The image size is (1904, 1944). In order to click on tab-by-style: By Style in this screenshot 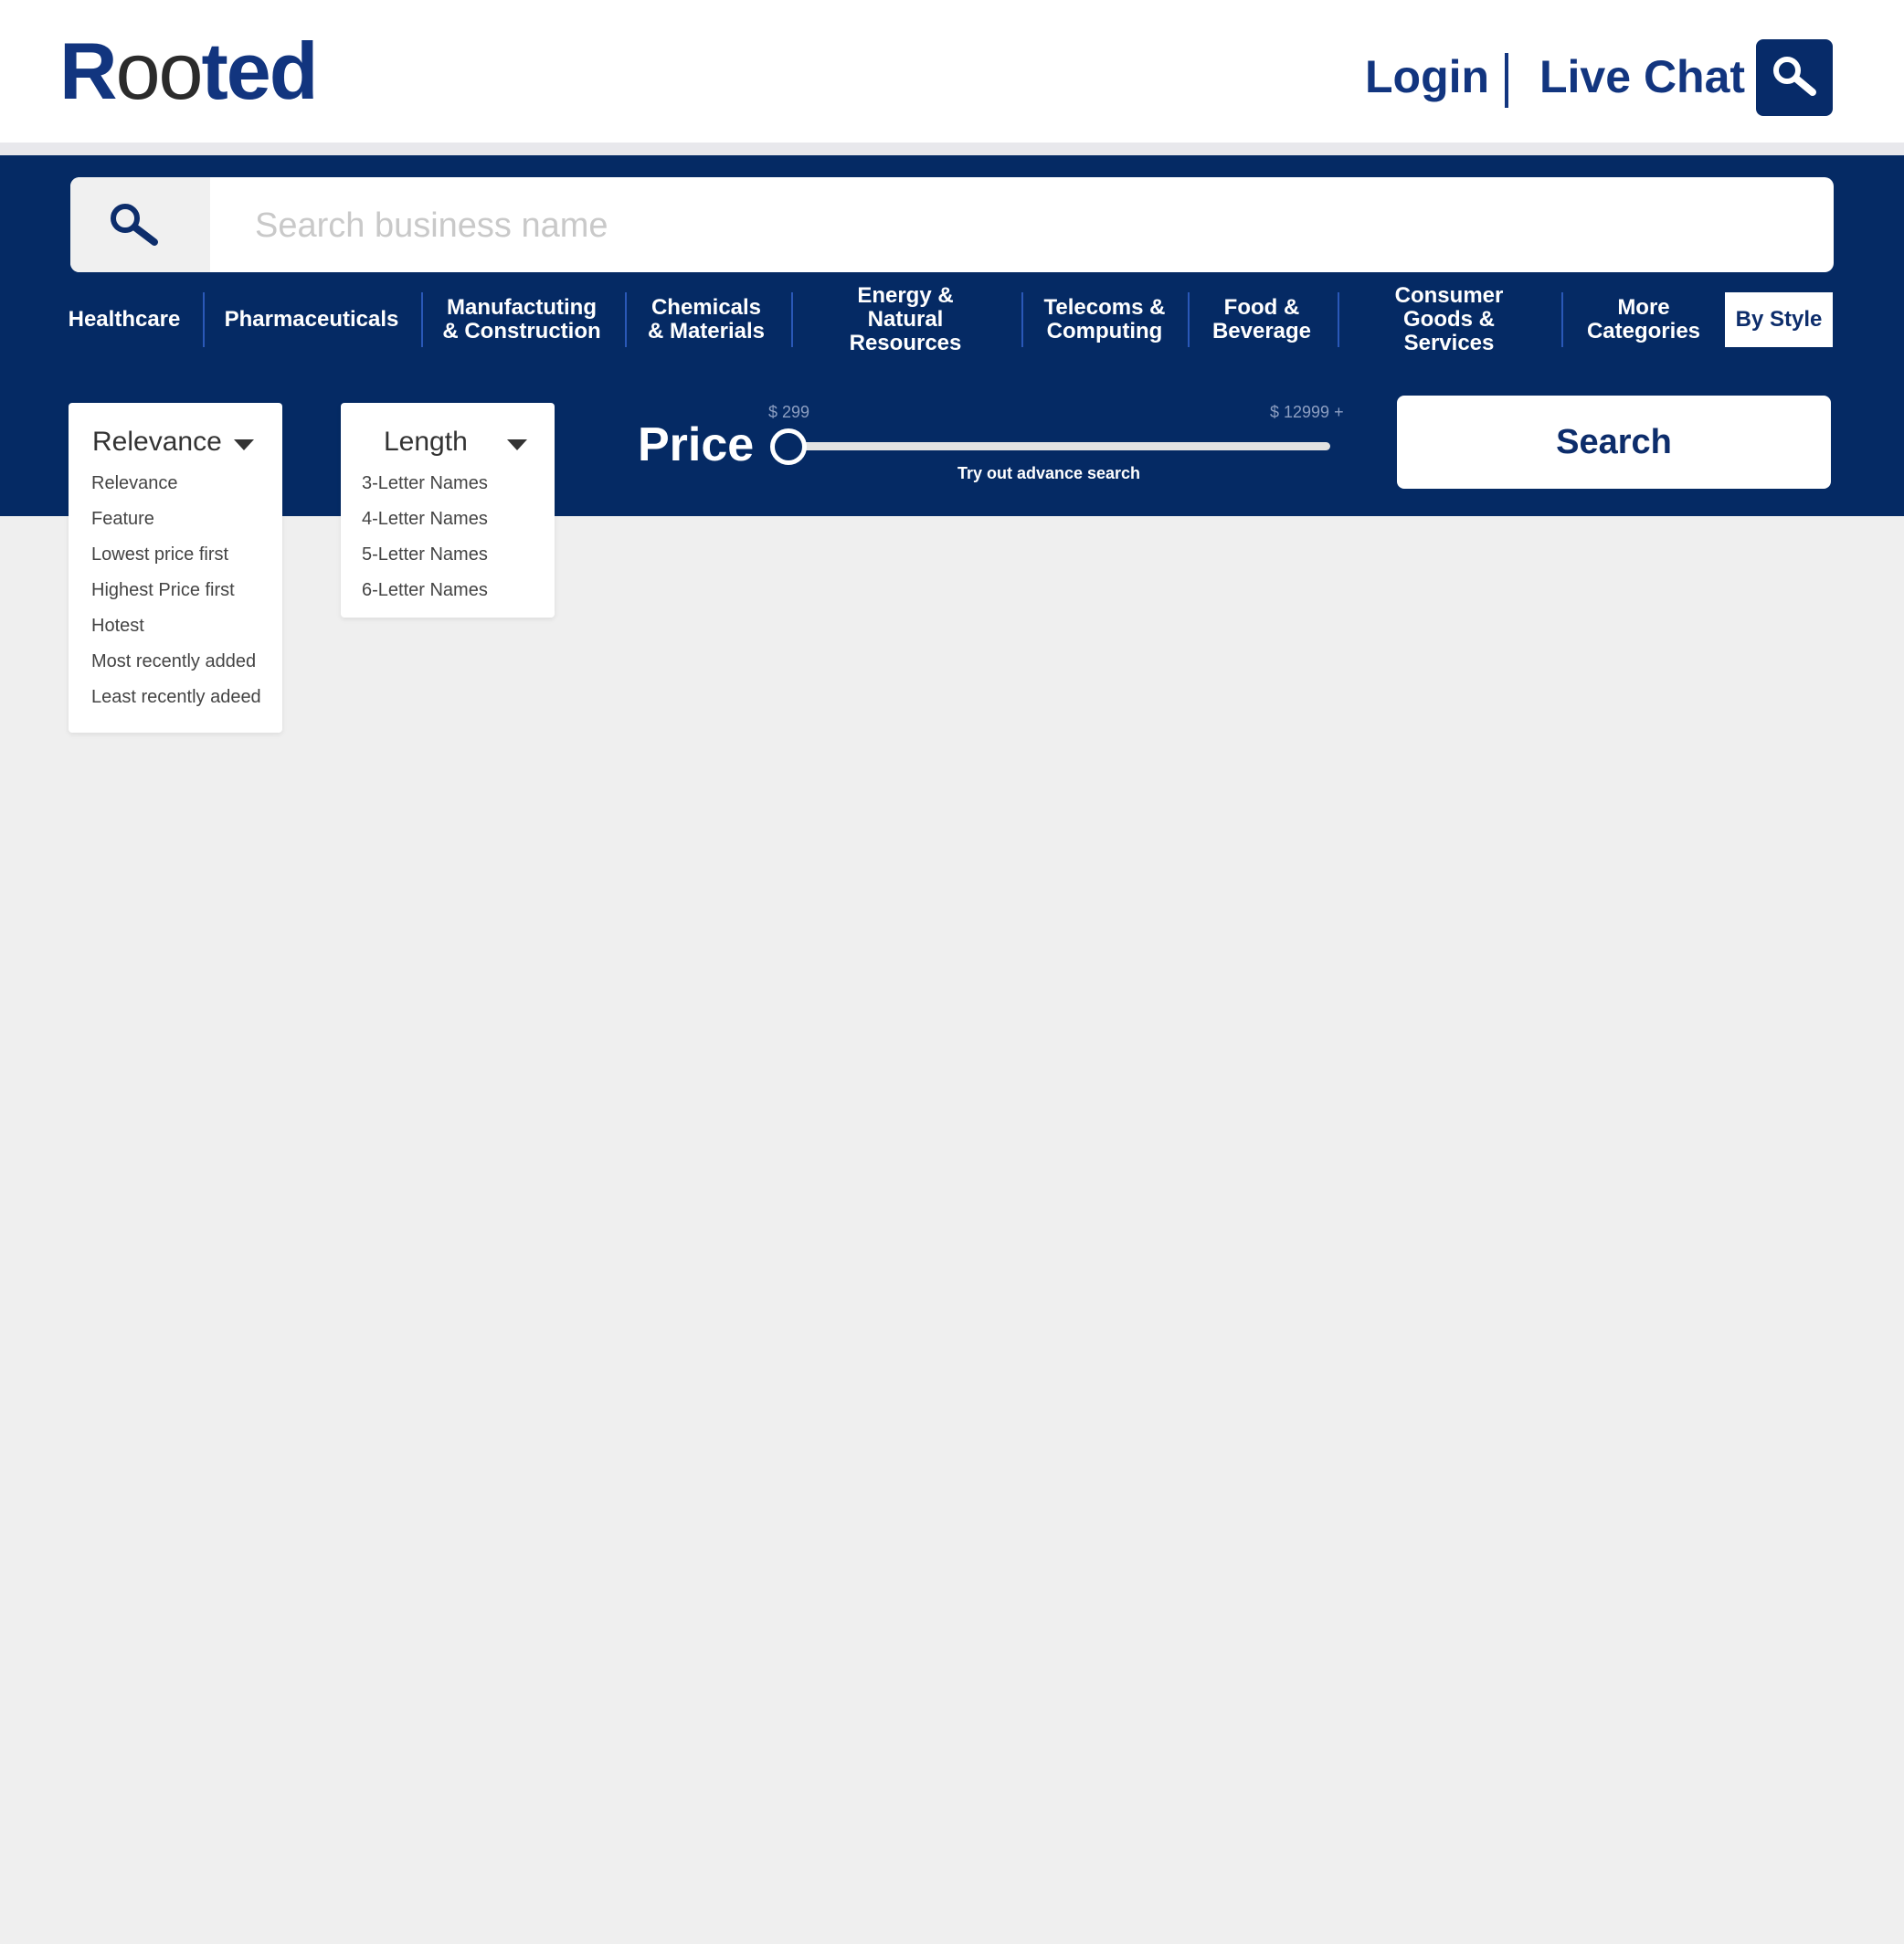, I will do `click(1779, 319)`.